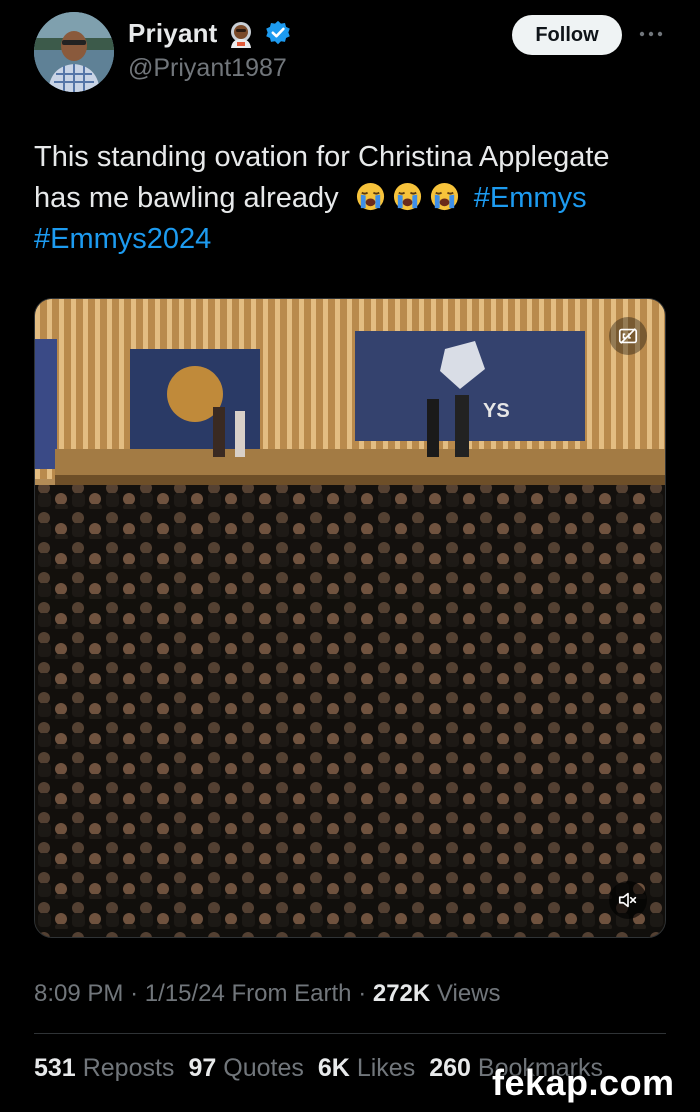 The width and height of the screenshot is (700, 1112). What do you see at coordinates (468, 993) in the screenshot?
I see `views-label: Views` at bounding box center [468, 993].